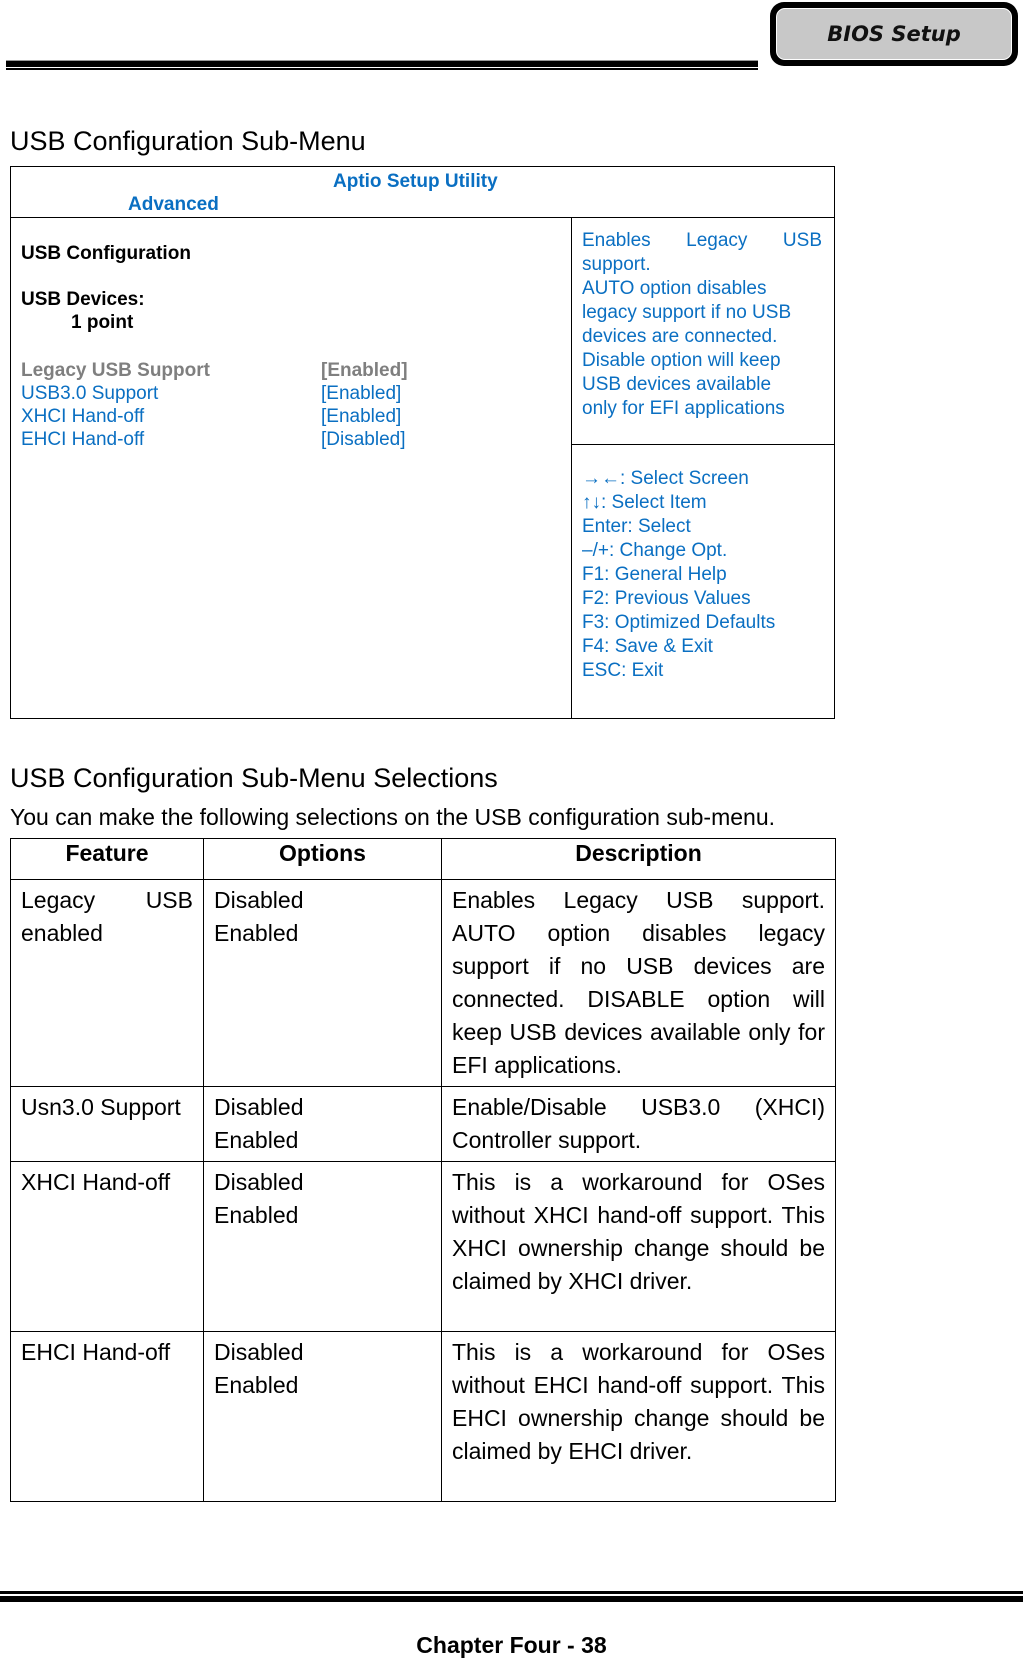 The width and height of the screenshot is (1023, 1661). I want to click on key-hint-f3: F3: Optimized Defaults, so click(679, 622).